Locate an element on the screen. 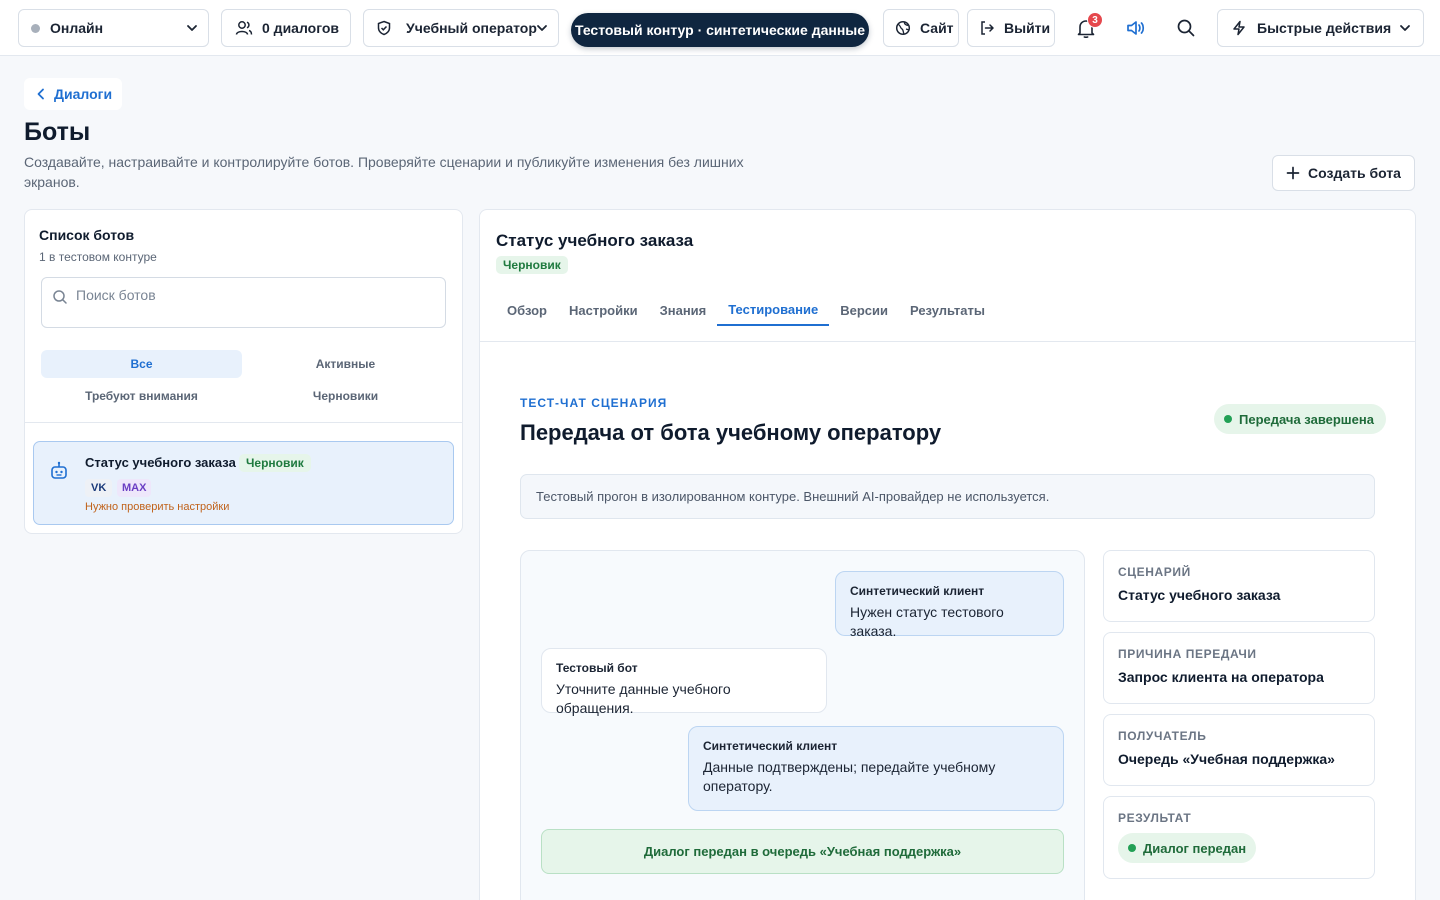 The width and height of the screenshot is (1440, 900). bot-search-input: Поиск ботов is located at coordinates (243, 302).